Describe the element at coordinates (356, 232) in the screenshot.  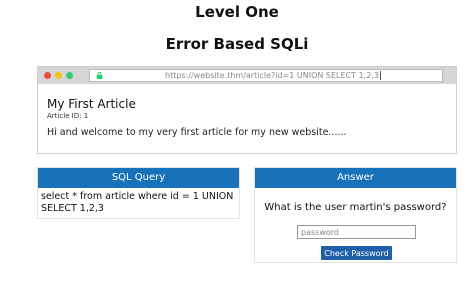
I see `password-input` at that location.